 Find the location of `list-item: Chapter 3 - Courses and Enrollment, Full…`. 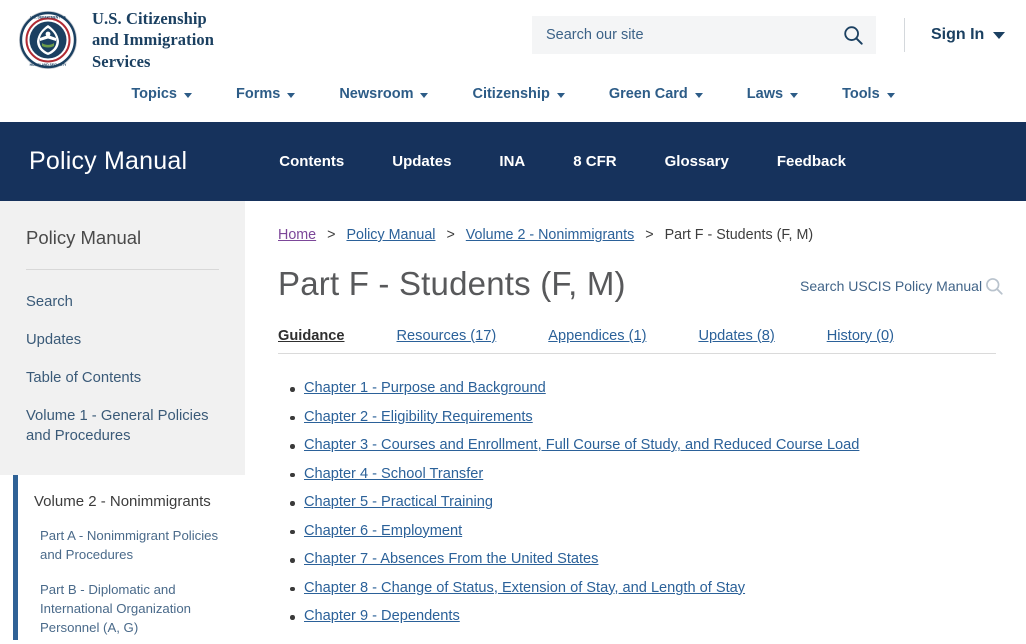

list-item: Chapter 3 - Courses and Enrollment, Full… is located at coordinates (643, 445).